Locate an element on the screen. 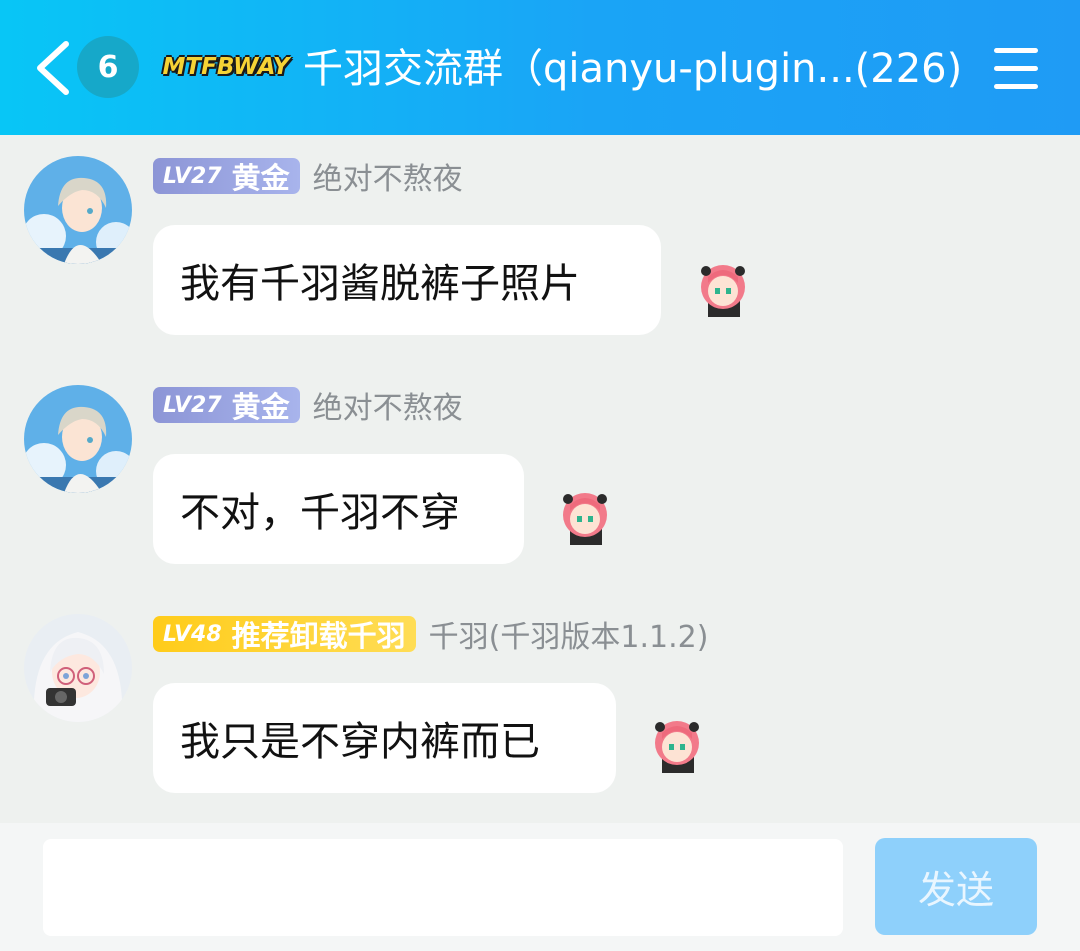  unread-count-badge: 6 is located at coordinates (108, 67).